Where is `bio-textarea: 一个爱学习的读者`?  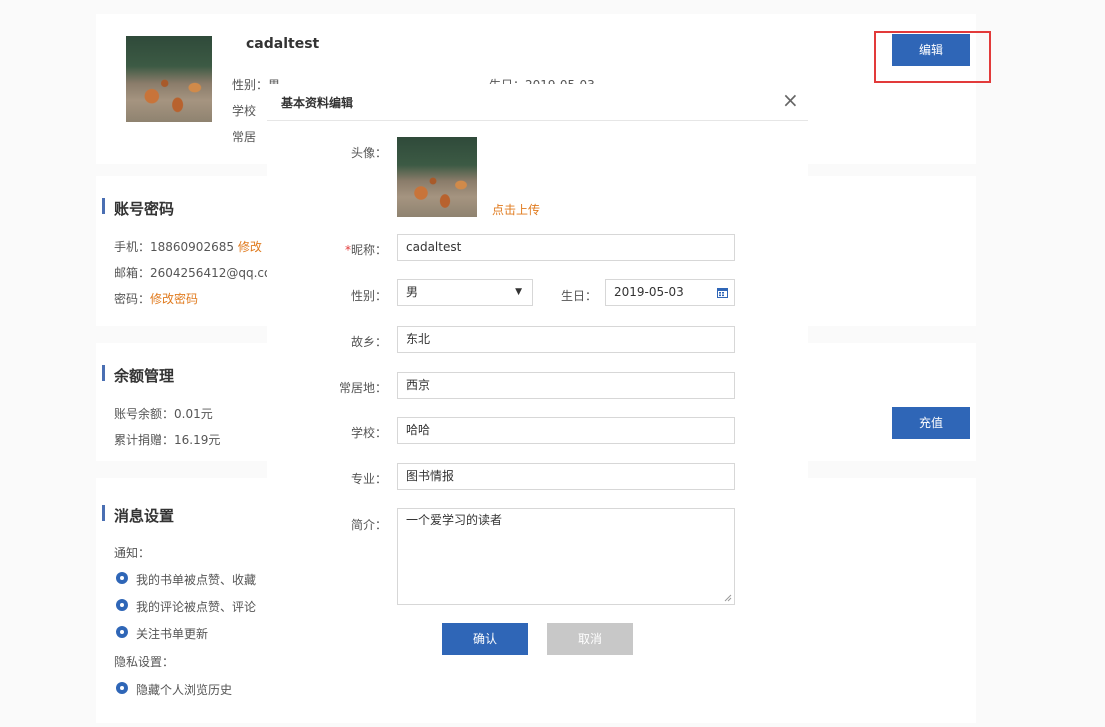 bio-textarea: 一个爱学习的读者 is located at coordinates (566, 556).